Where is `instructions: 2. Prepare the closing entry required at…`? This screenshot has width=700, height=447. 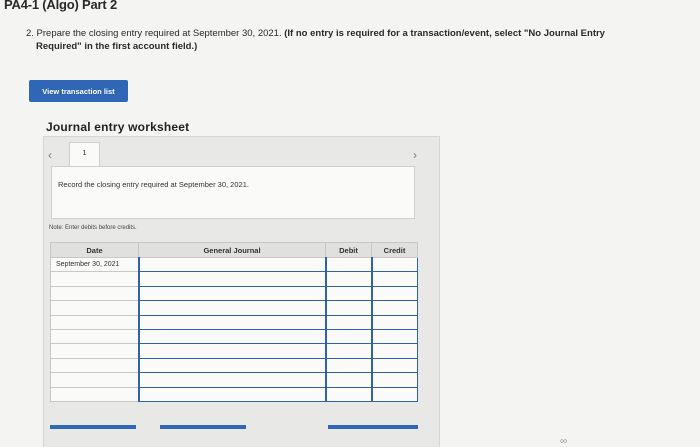
instructions: 2. Prepare the closing entry required at… is located at coordinates (326, 40).